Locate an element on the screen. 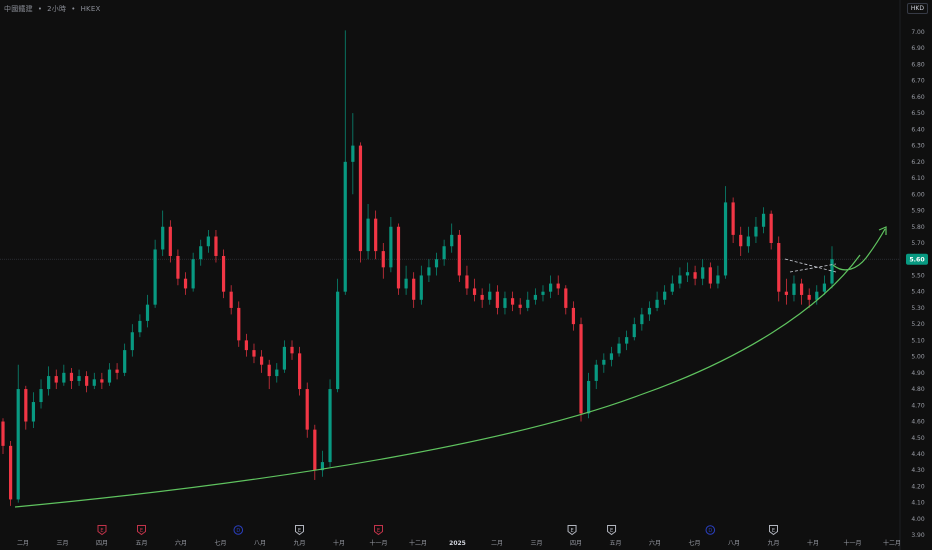 The height and width of the screenshot is (550, 932). interval-label: 2小時 is located at coordinates (56, 9).